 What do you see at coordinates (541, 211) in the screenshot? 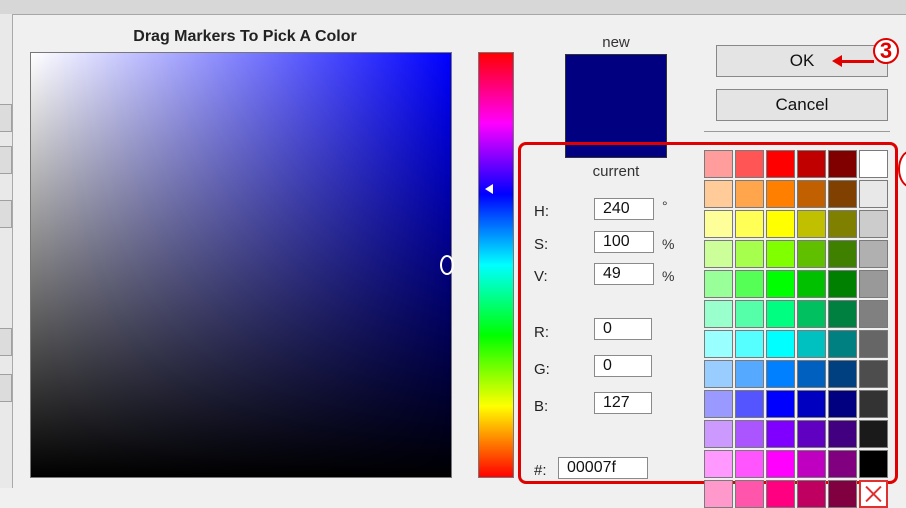
I see `h-label: H:` at bounding box center [541, 211].